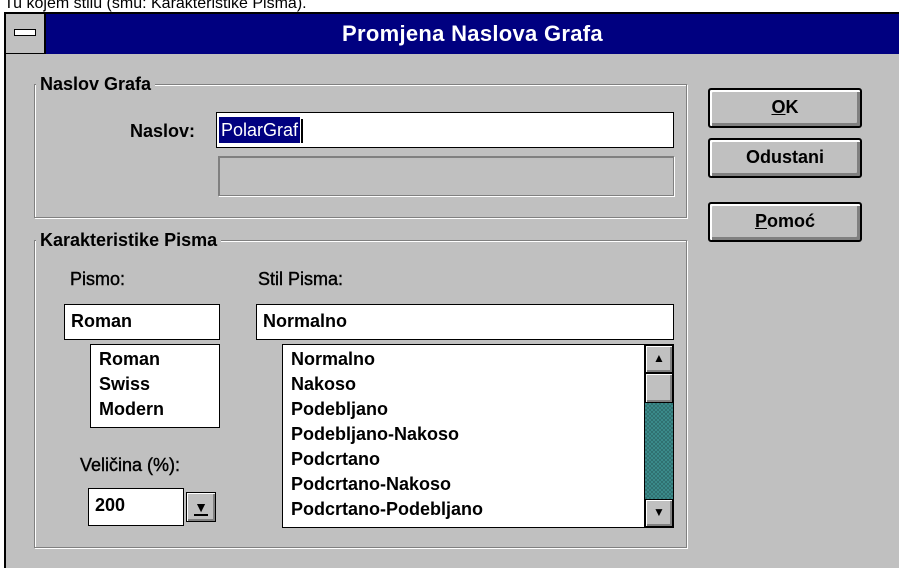  I want to click on velicina-label: Veličina (%):, so click(130, 465).